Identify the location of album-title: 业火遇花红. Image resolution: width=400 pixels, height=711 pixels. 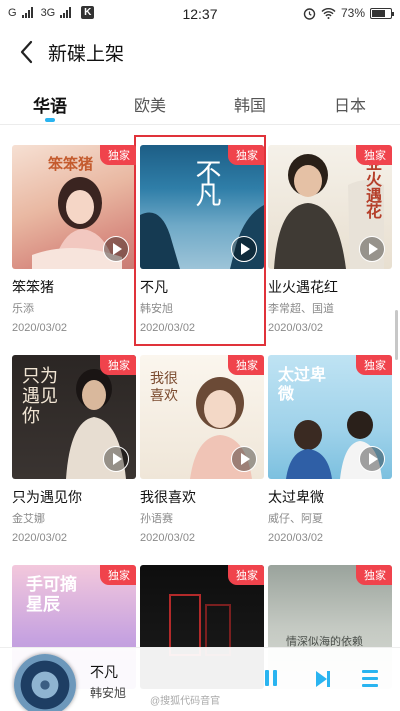
(303, 287).